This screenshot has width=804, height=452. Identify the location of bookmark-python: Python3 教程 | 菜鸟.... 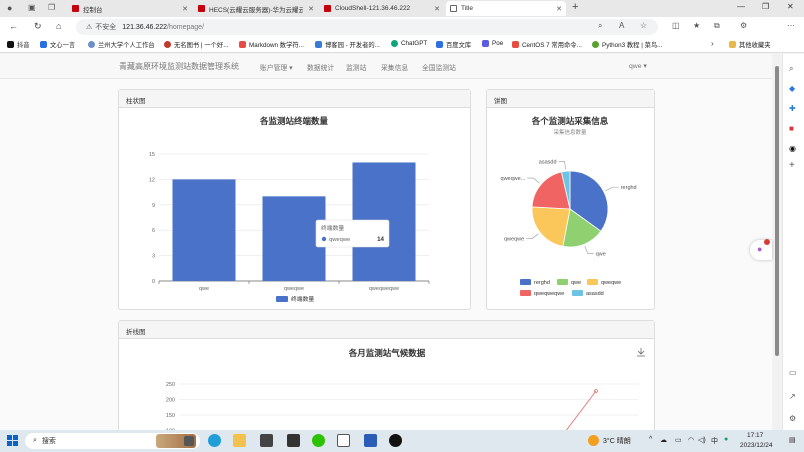
(627, 44).